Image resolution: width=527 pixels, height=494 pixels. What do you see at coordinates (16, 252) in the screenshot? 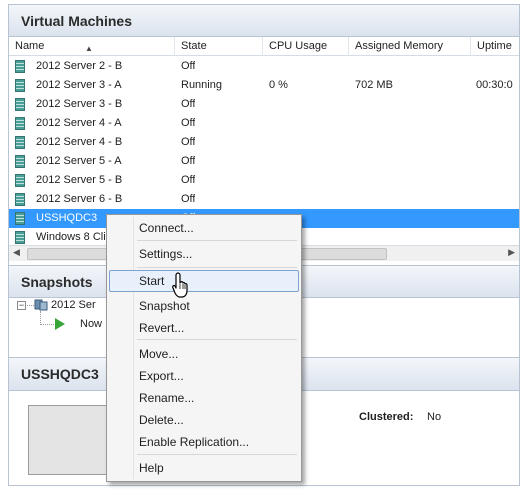
I see `scroll-left-icon: ◀` at bounding box center [16, 252].